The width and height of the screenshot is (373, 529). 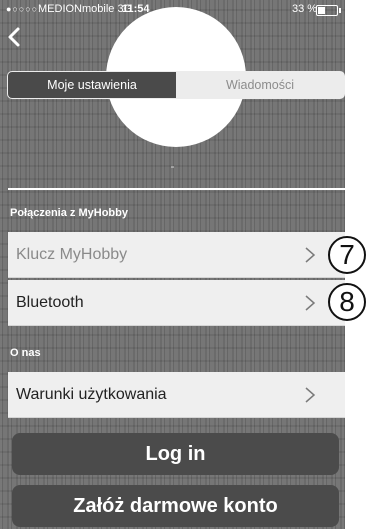 What do you see at coordinates (50, 302) in the screenshot?
I see `list-item-label: Bluetooth` at bounding box center [50, 302].